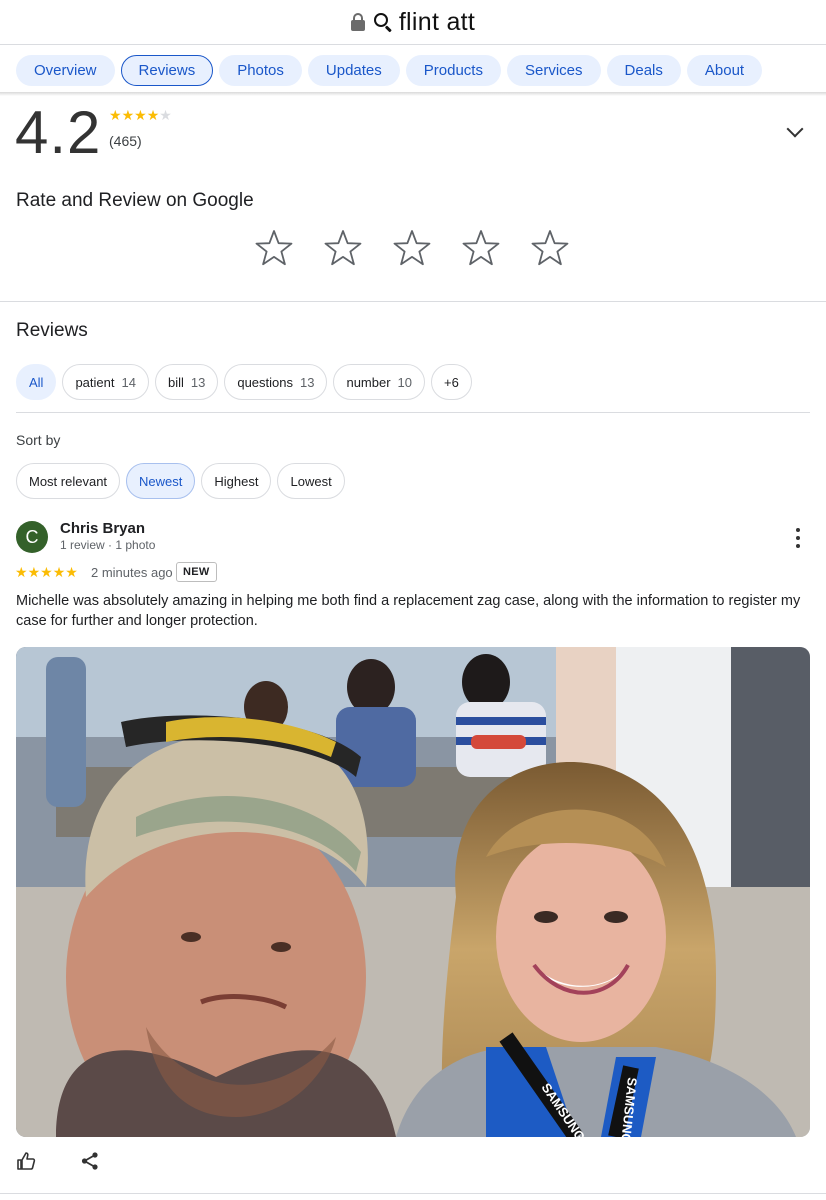  Describe the element at coordinates (798, 538) in the screenshot. I see `more-options-icon` at that location.